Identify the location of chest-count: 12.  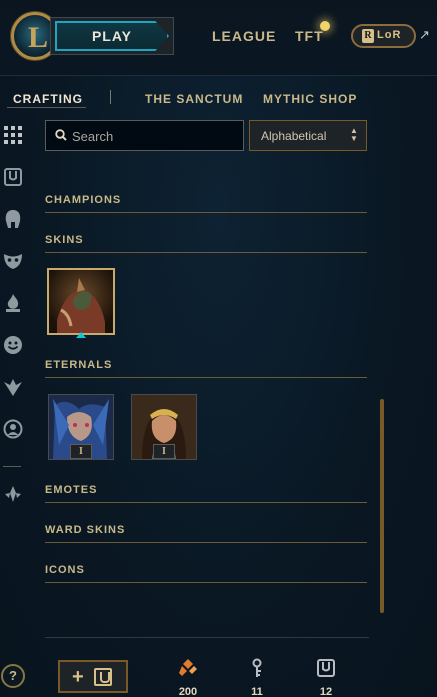
(326, 691).